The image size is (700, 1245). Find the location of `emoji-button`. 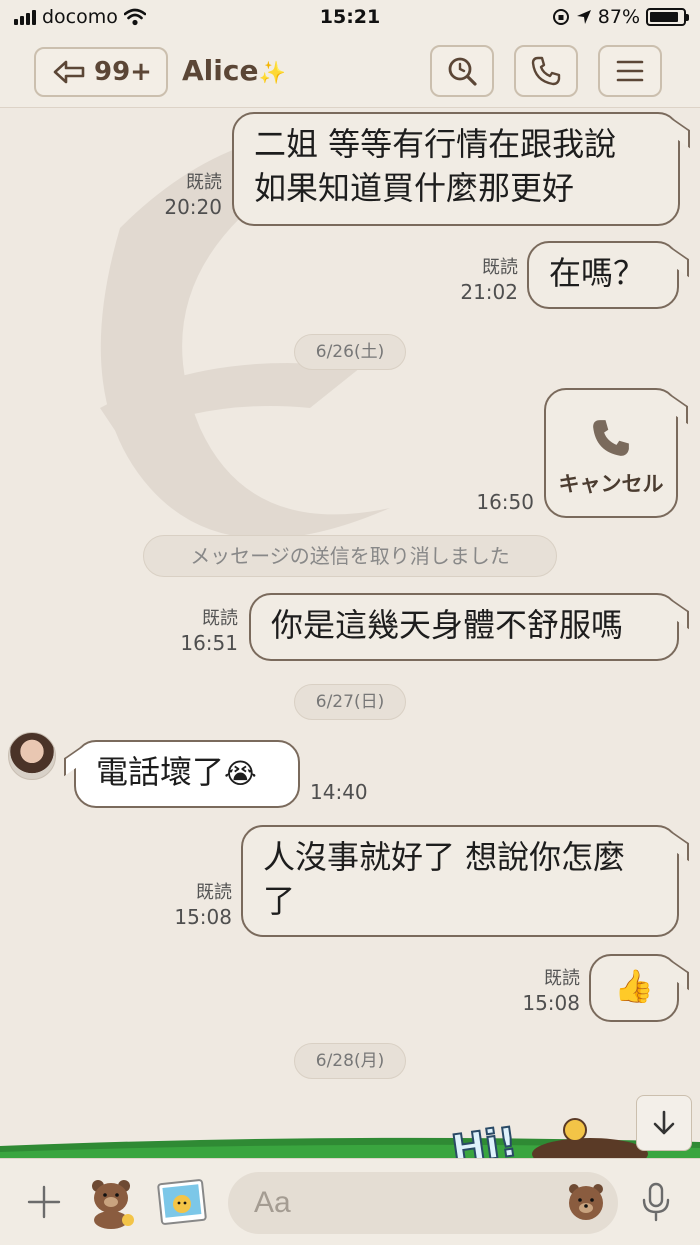

emoji-button is located at coordinates (586, 1202).